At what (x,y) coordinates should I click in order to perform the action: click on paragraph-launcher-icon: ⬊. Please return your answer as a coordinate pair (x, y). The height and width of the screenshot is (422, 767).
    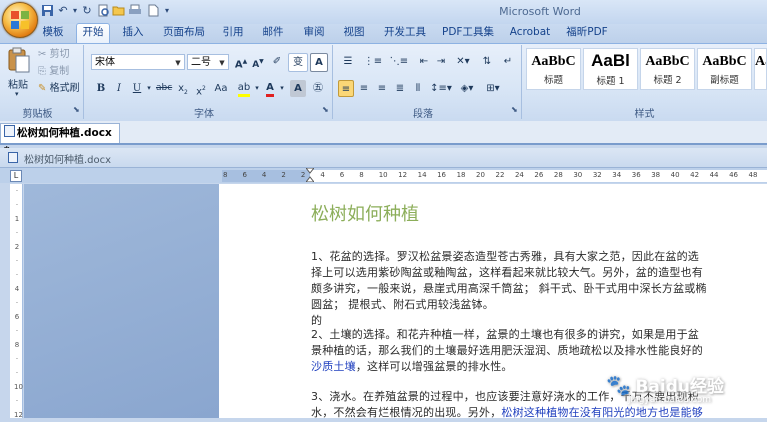
    Looking at the image, I should click on (515, 110).